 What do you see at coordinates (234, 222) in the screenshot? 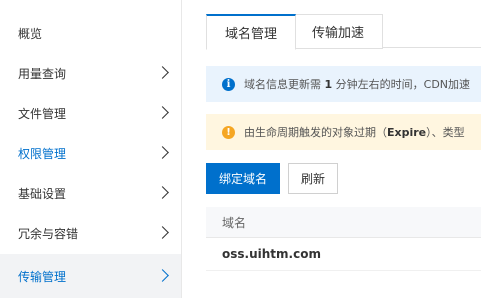
I see `column-header-domain: 域名` at bounding box center [234, 222].